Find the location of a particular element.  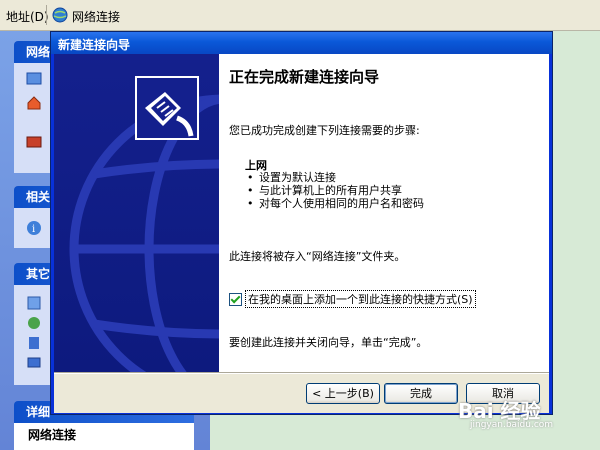

network-connections-icon is located at coordinates (60, 15).